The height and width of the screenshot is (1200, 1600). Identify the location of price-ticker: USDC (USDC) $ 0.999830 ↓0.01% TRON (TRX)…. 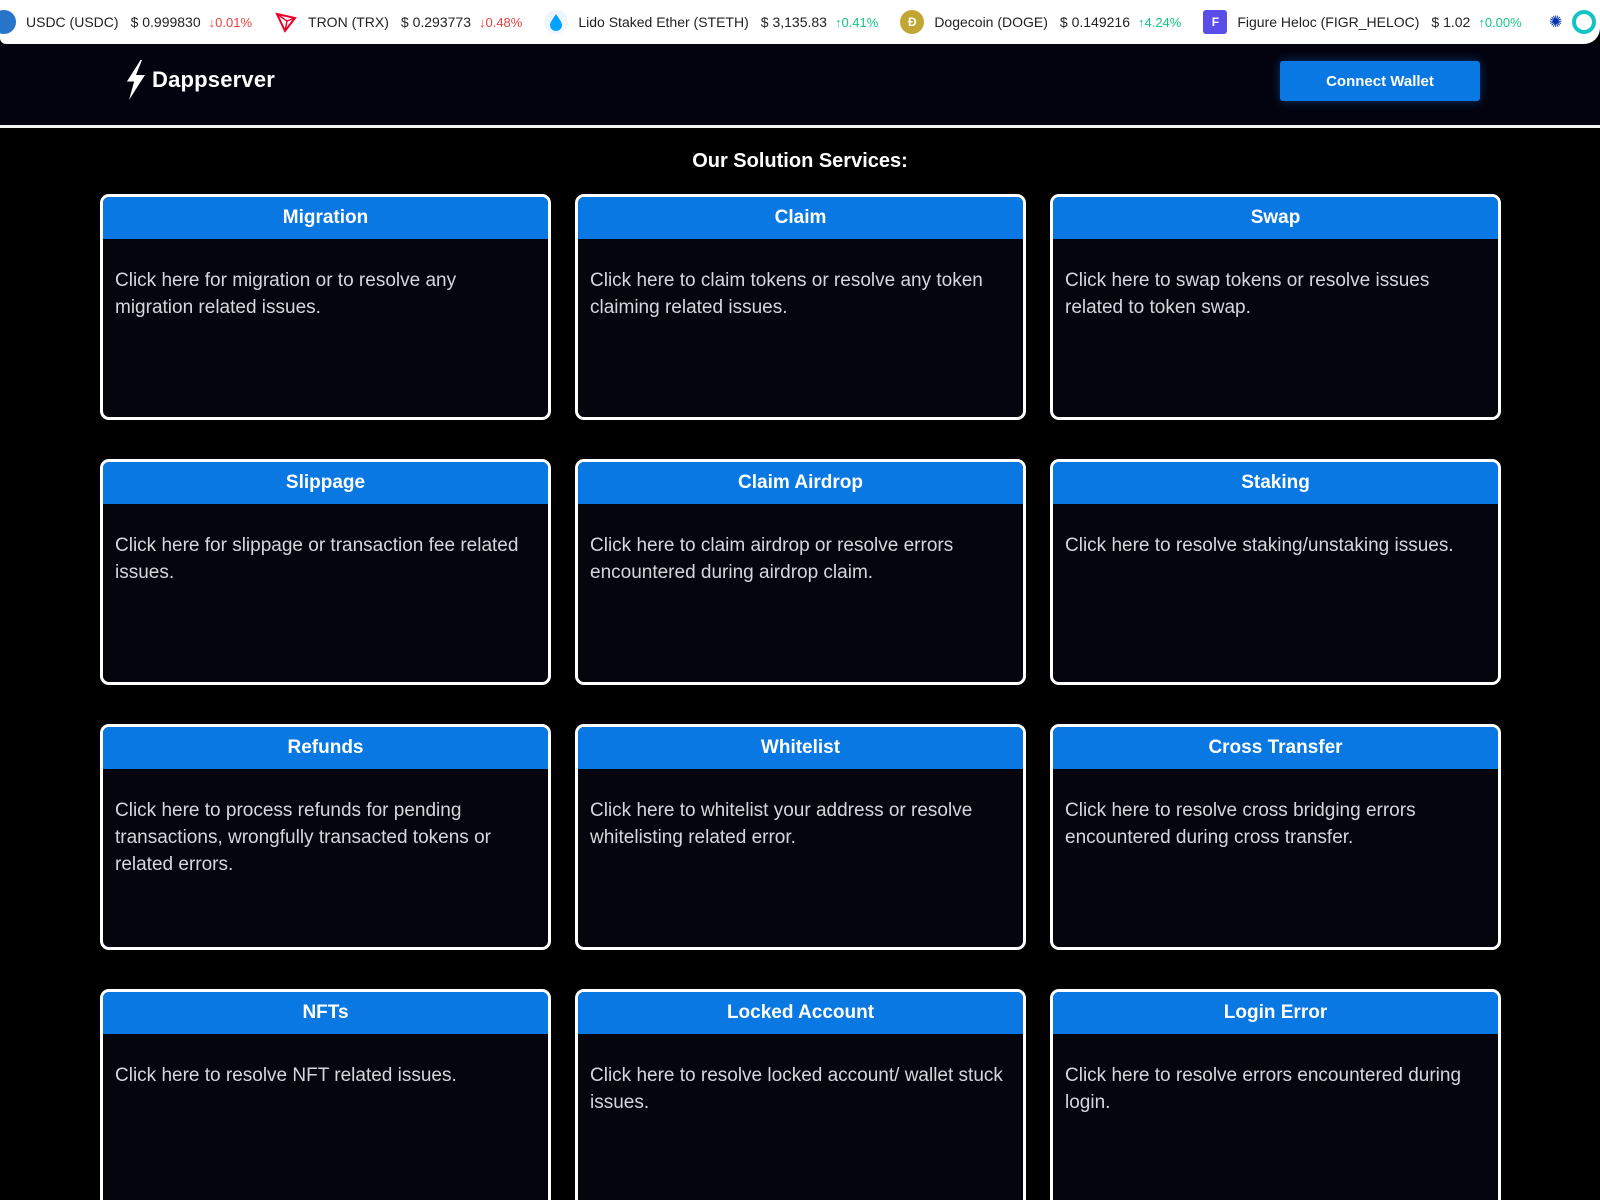
(800, 22).